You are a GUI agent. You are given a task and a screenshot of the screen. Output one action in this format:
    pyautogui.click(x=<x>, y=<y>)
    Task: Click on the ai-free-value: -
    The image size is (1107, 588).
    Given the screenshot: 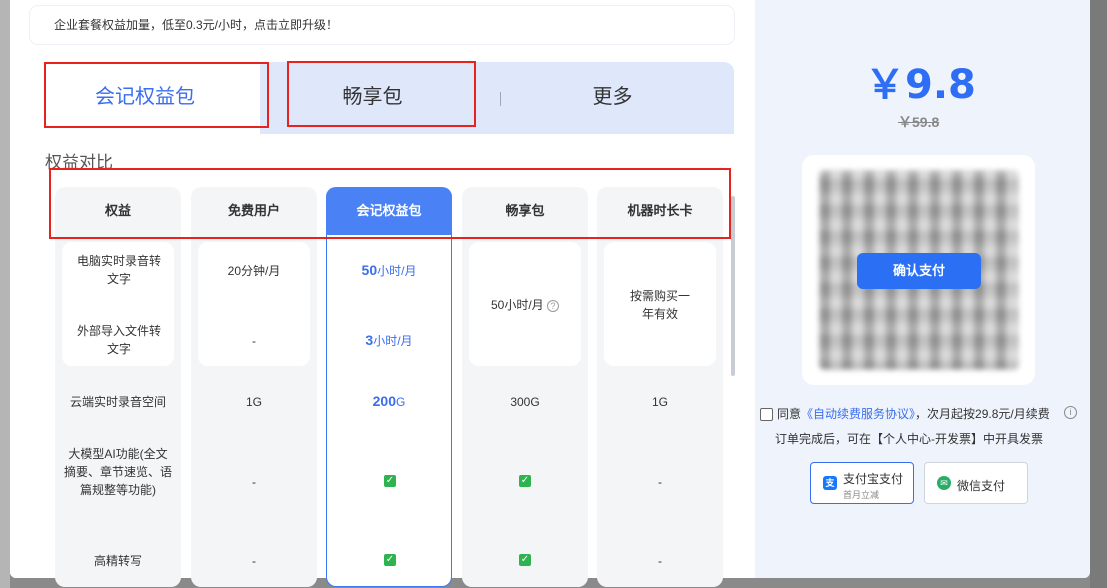 What is the action you would take?
    pyautogui.click(x=254, y=482)
    